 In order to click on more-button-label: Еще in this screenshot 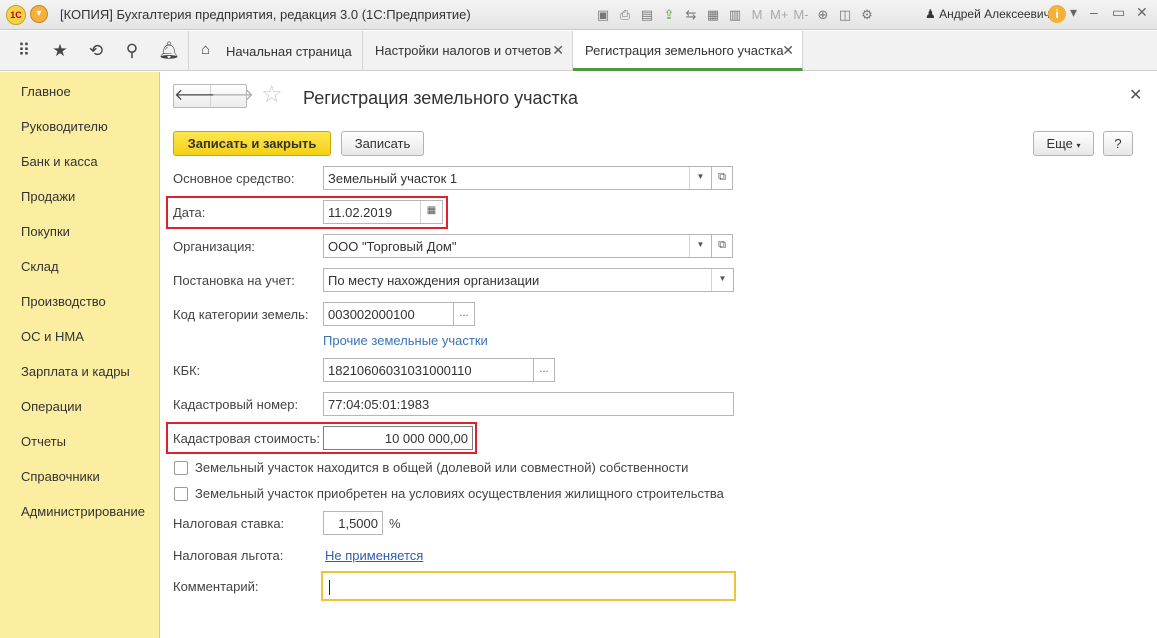, I will do `click(1059, 143)`.